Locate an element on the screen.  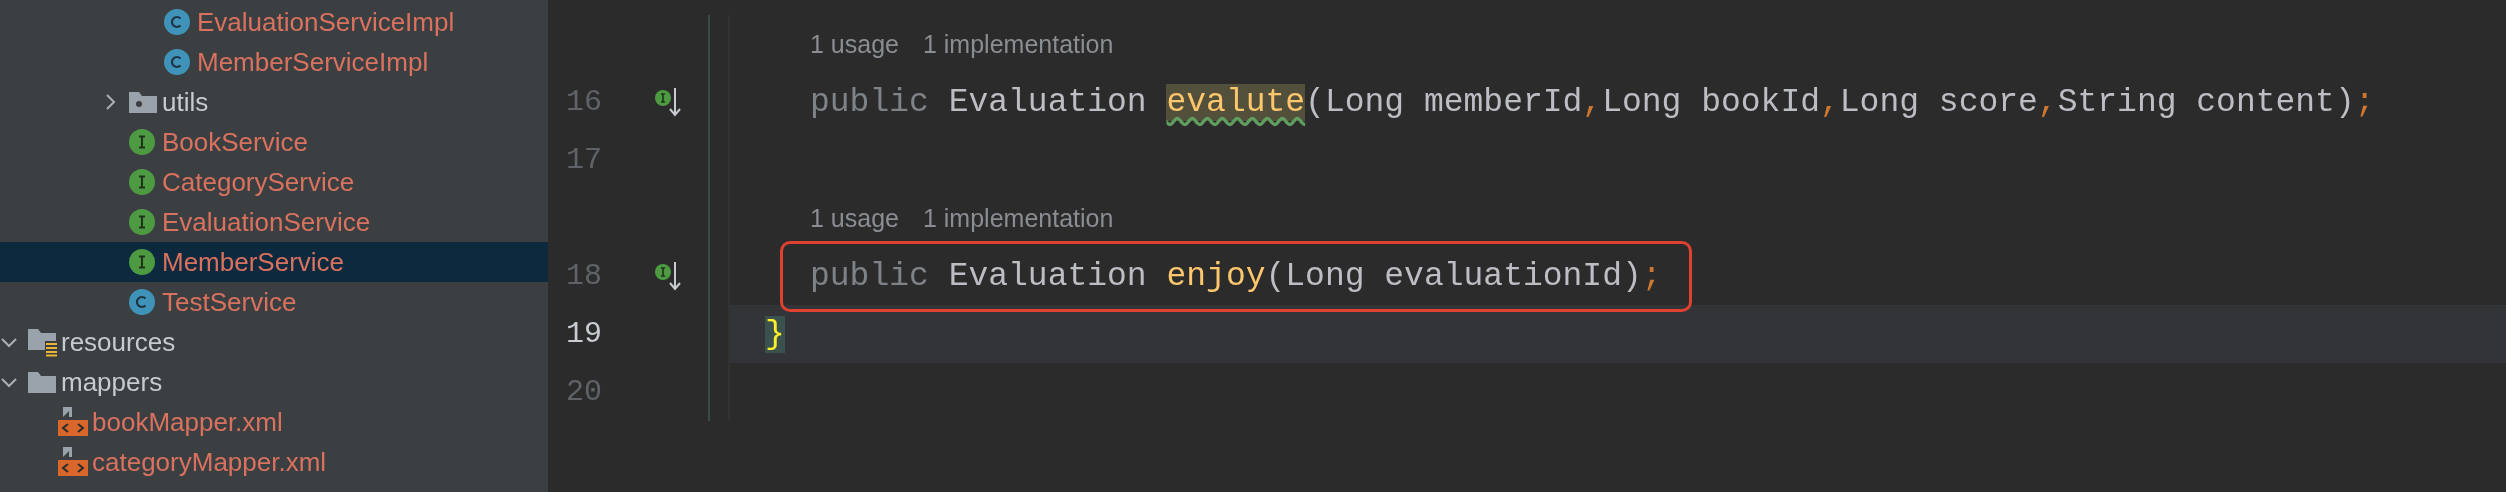
tree-item: EvaluationServiceImpl is located at coordinates (274, 22).